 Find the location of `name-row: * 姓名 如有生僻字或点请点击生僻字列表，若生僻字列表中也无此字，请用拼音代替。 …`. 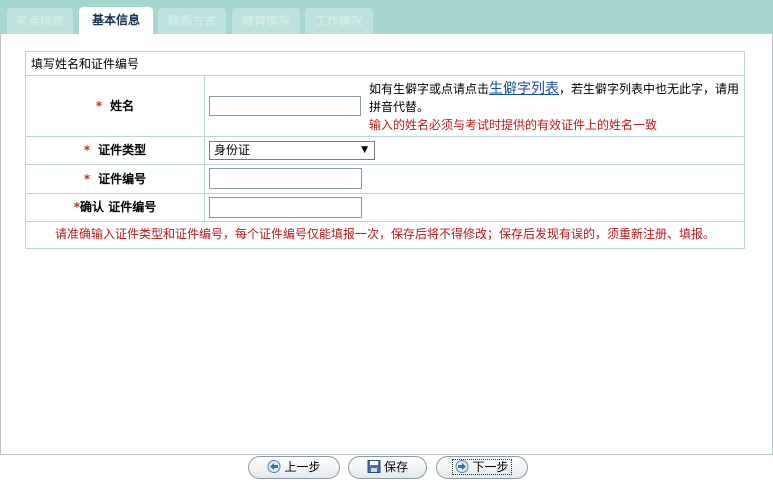

name-row: * 姓名 如有生僻字或点请点击生僻字列表，若生僻字列表中也无此字，请用拼音代替。 … is located at coordinates (385, 106).